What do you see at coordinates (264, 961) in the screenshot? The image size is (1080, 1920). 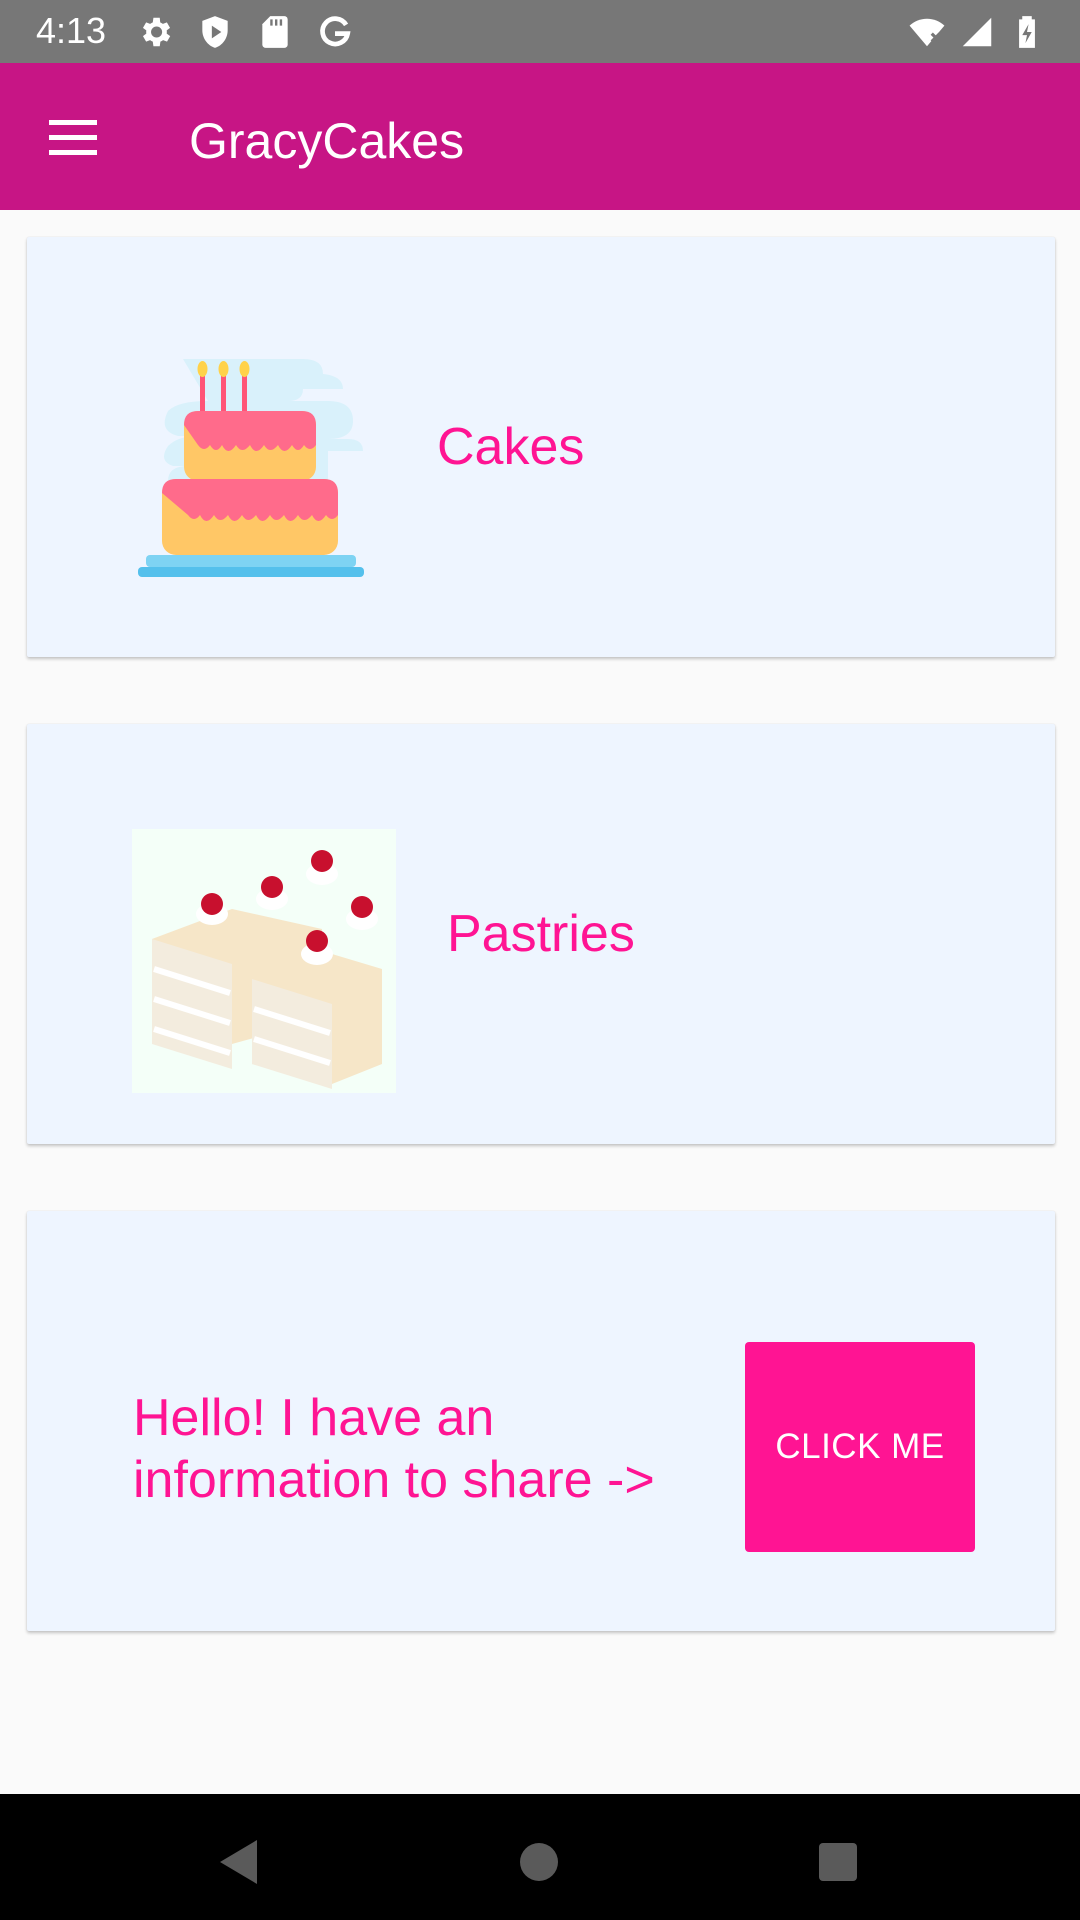 I see `pastries-image` at bounding box center [264, 961].